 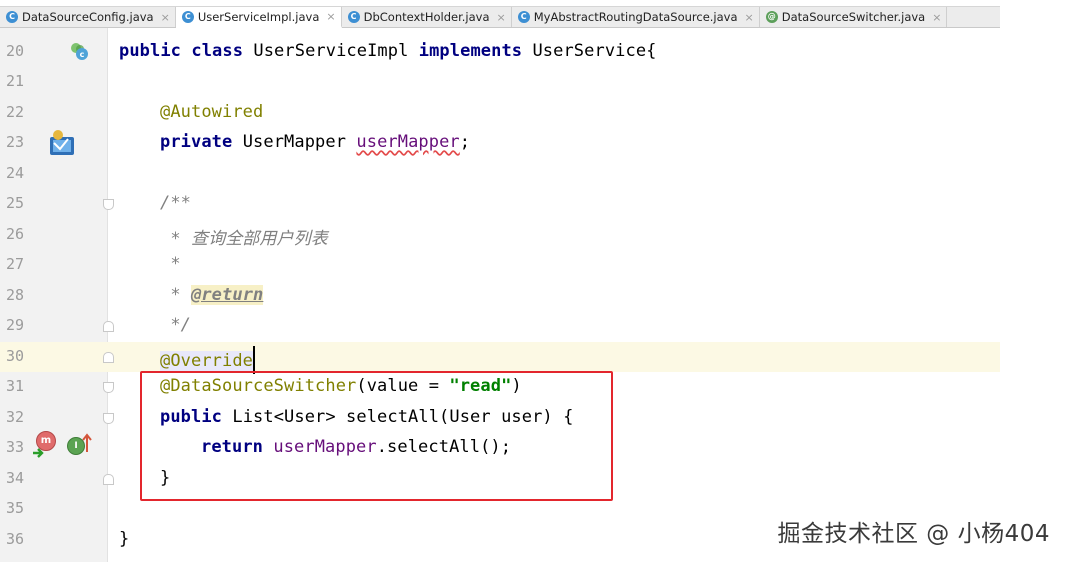 I want to click on tab-datasourceswitcher: @ DataSourceSwitcher.java ×, so click(x=854, y=17).